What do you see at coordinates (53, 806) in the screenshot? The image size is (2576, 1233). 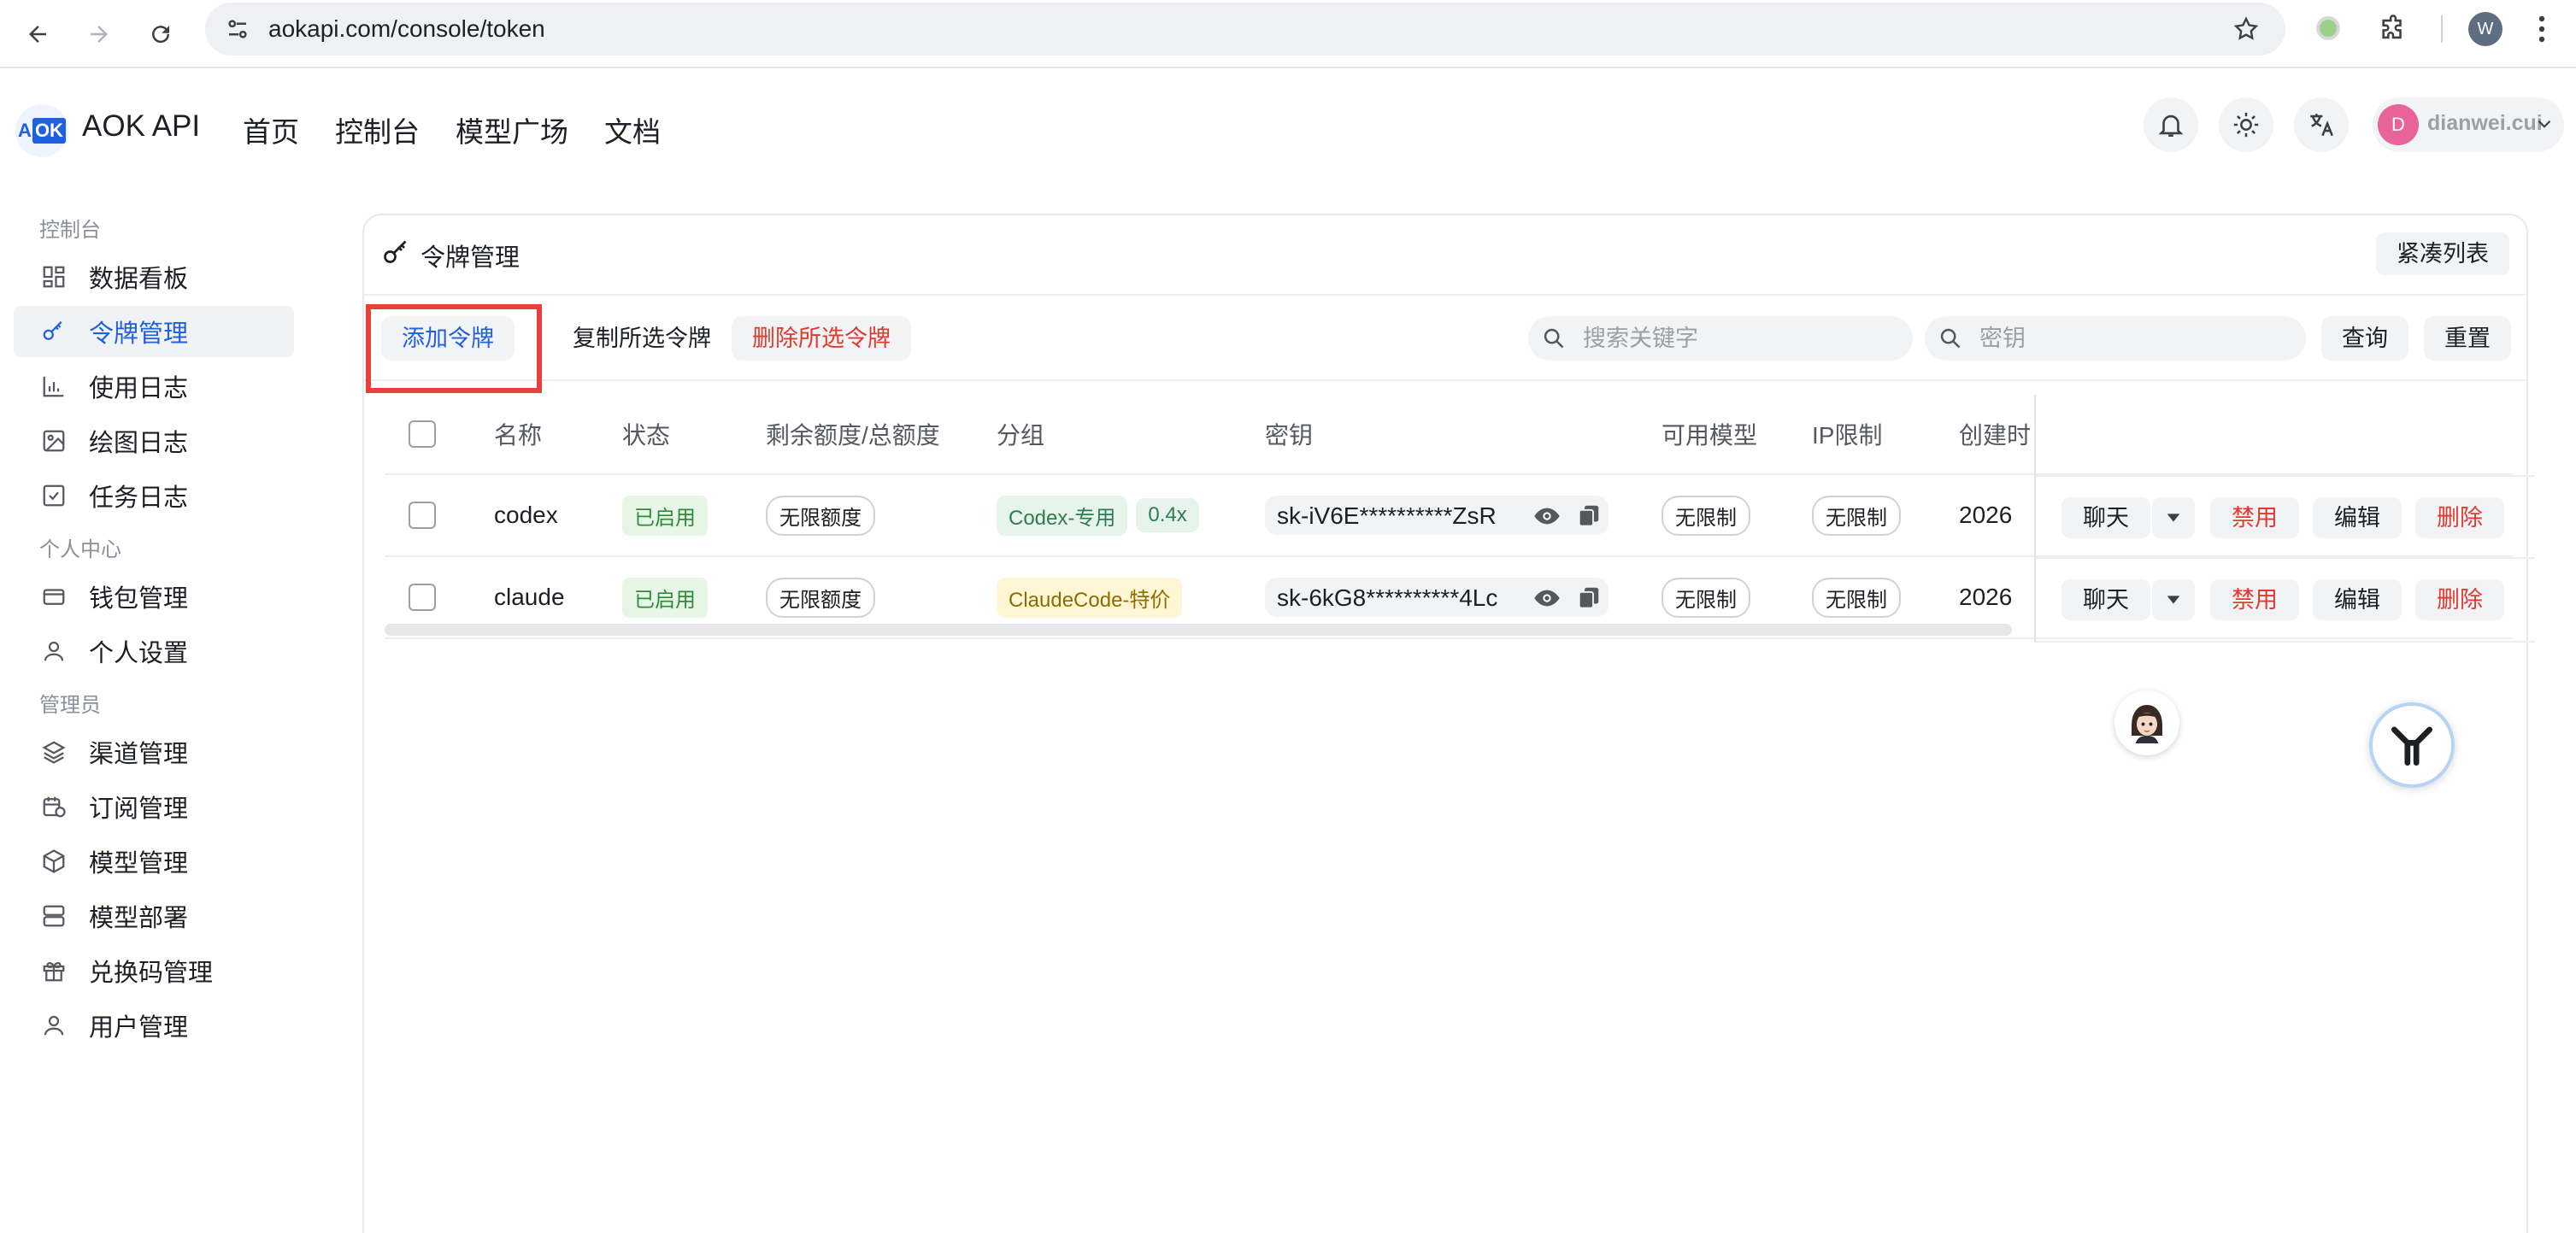 I see `calendar-clock-icon` at bounding box center [53, 806].